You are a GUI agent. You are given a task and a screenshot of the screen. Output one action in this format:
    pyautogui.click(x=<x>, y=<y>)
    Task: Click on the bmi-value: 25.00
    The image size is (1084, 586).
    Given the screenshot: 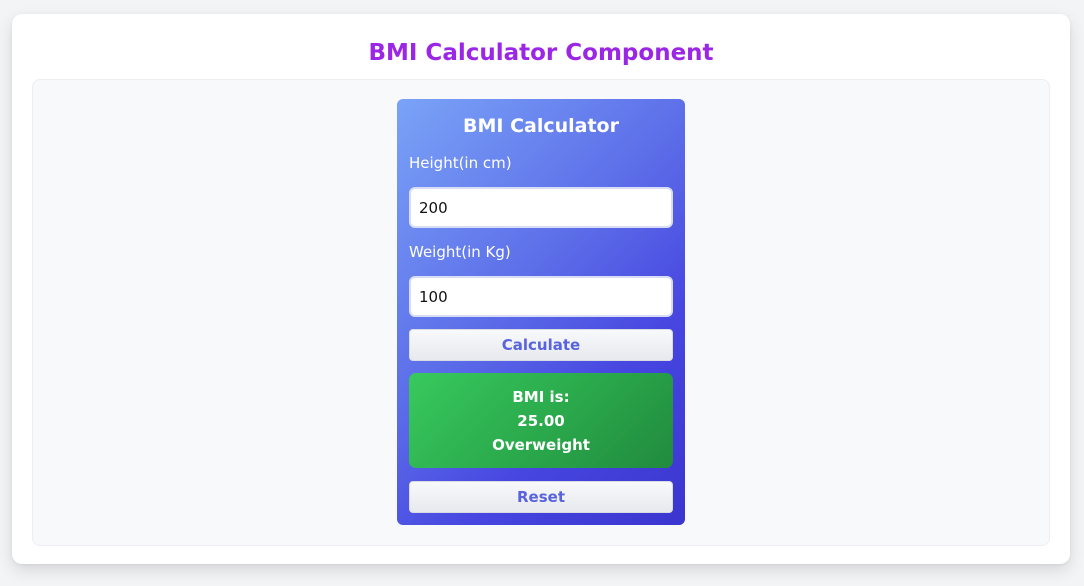 What is the action you would take?
    pyautogui.click(x=541, y=421)
    